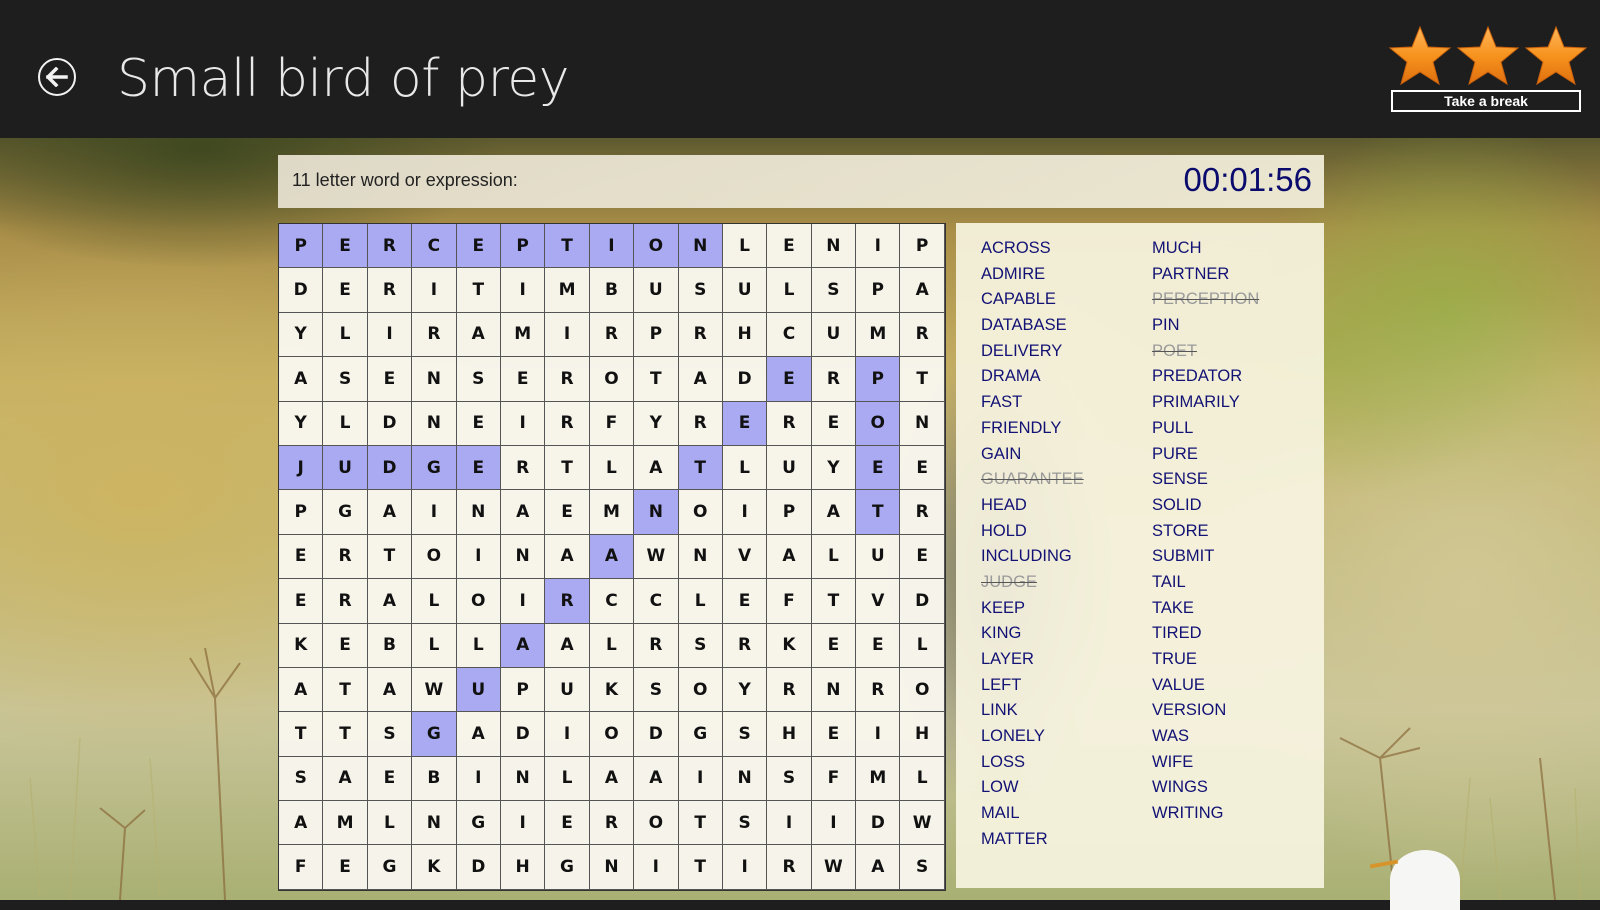 The width and height of the screenshot is (1600, 910). I want to click on back-button, so click(57, 77).